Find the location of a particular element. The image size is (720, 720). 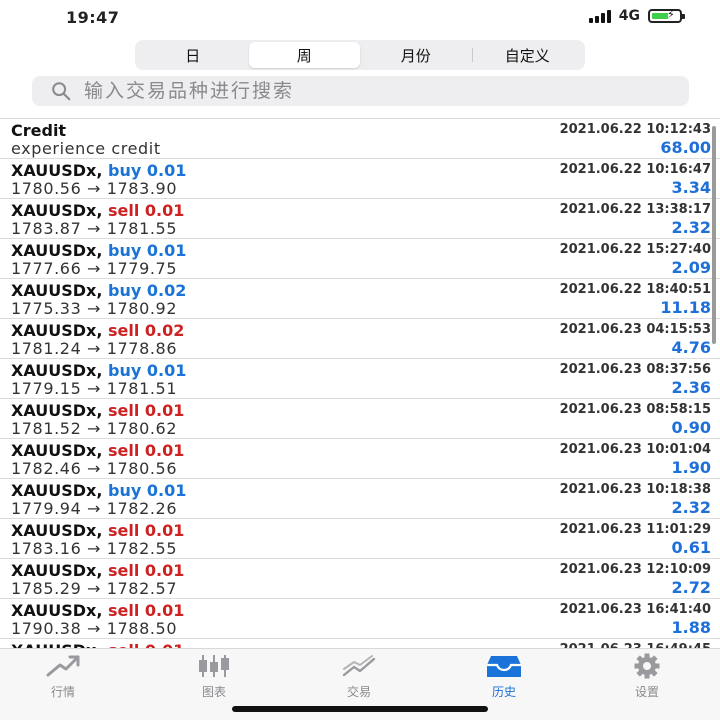

status-time: 19:47 is located at coordinates (93, 17).